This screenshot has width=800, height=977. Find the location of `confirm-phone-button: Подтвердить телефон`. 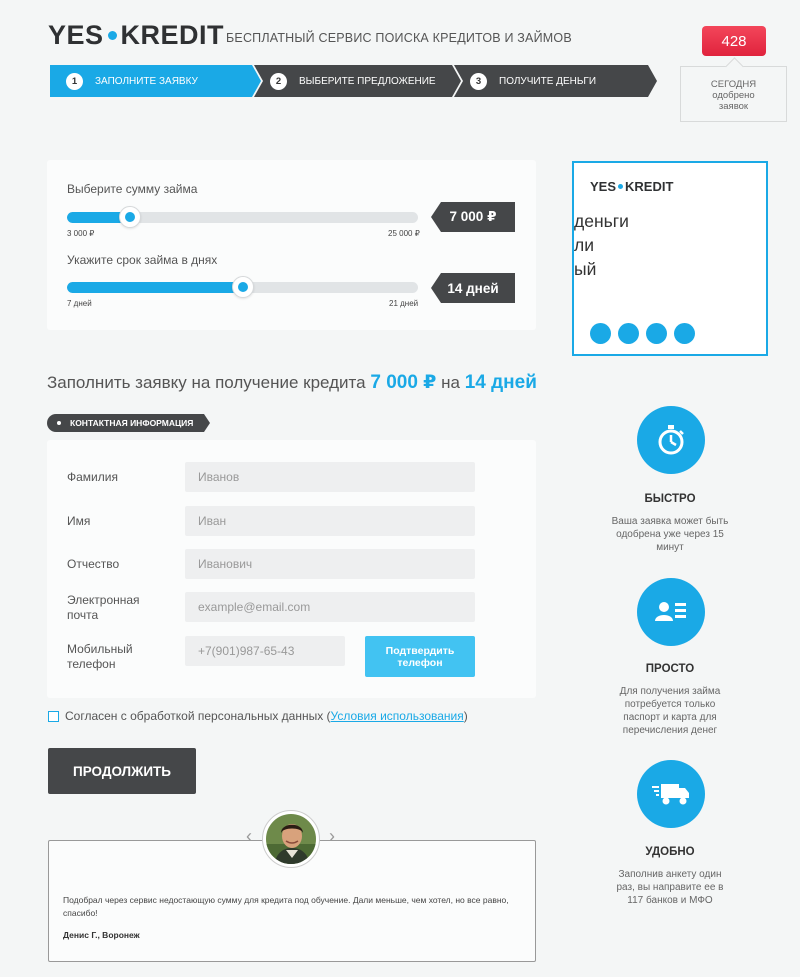

confirm-phone-button: Подтвердить телефон is located at coordinates (420, 656).